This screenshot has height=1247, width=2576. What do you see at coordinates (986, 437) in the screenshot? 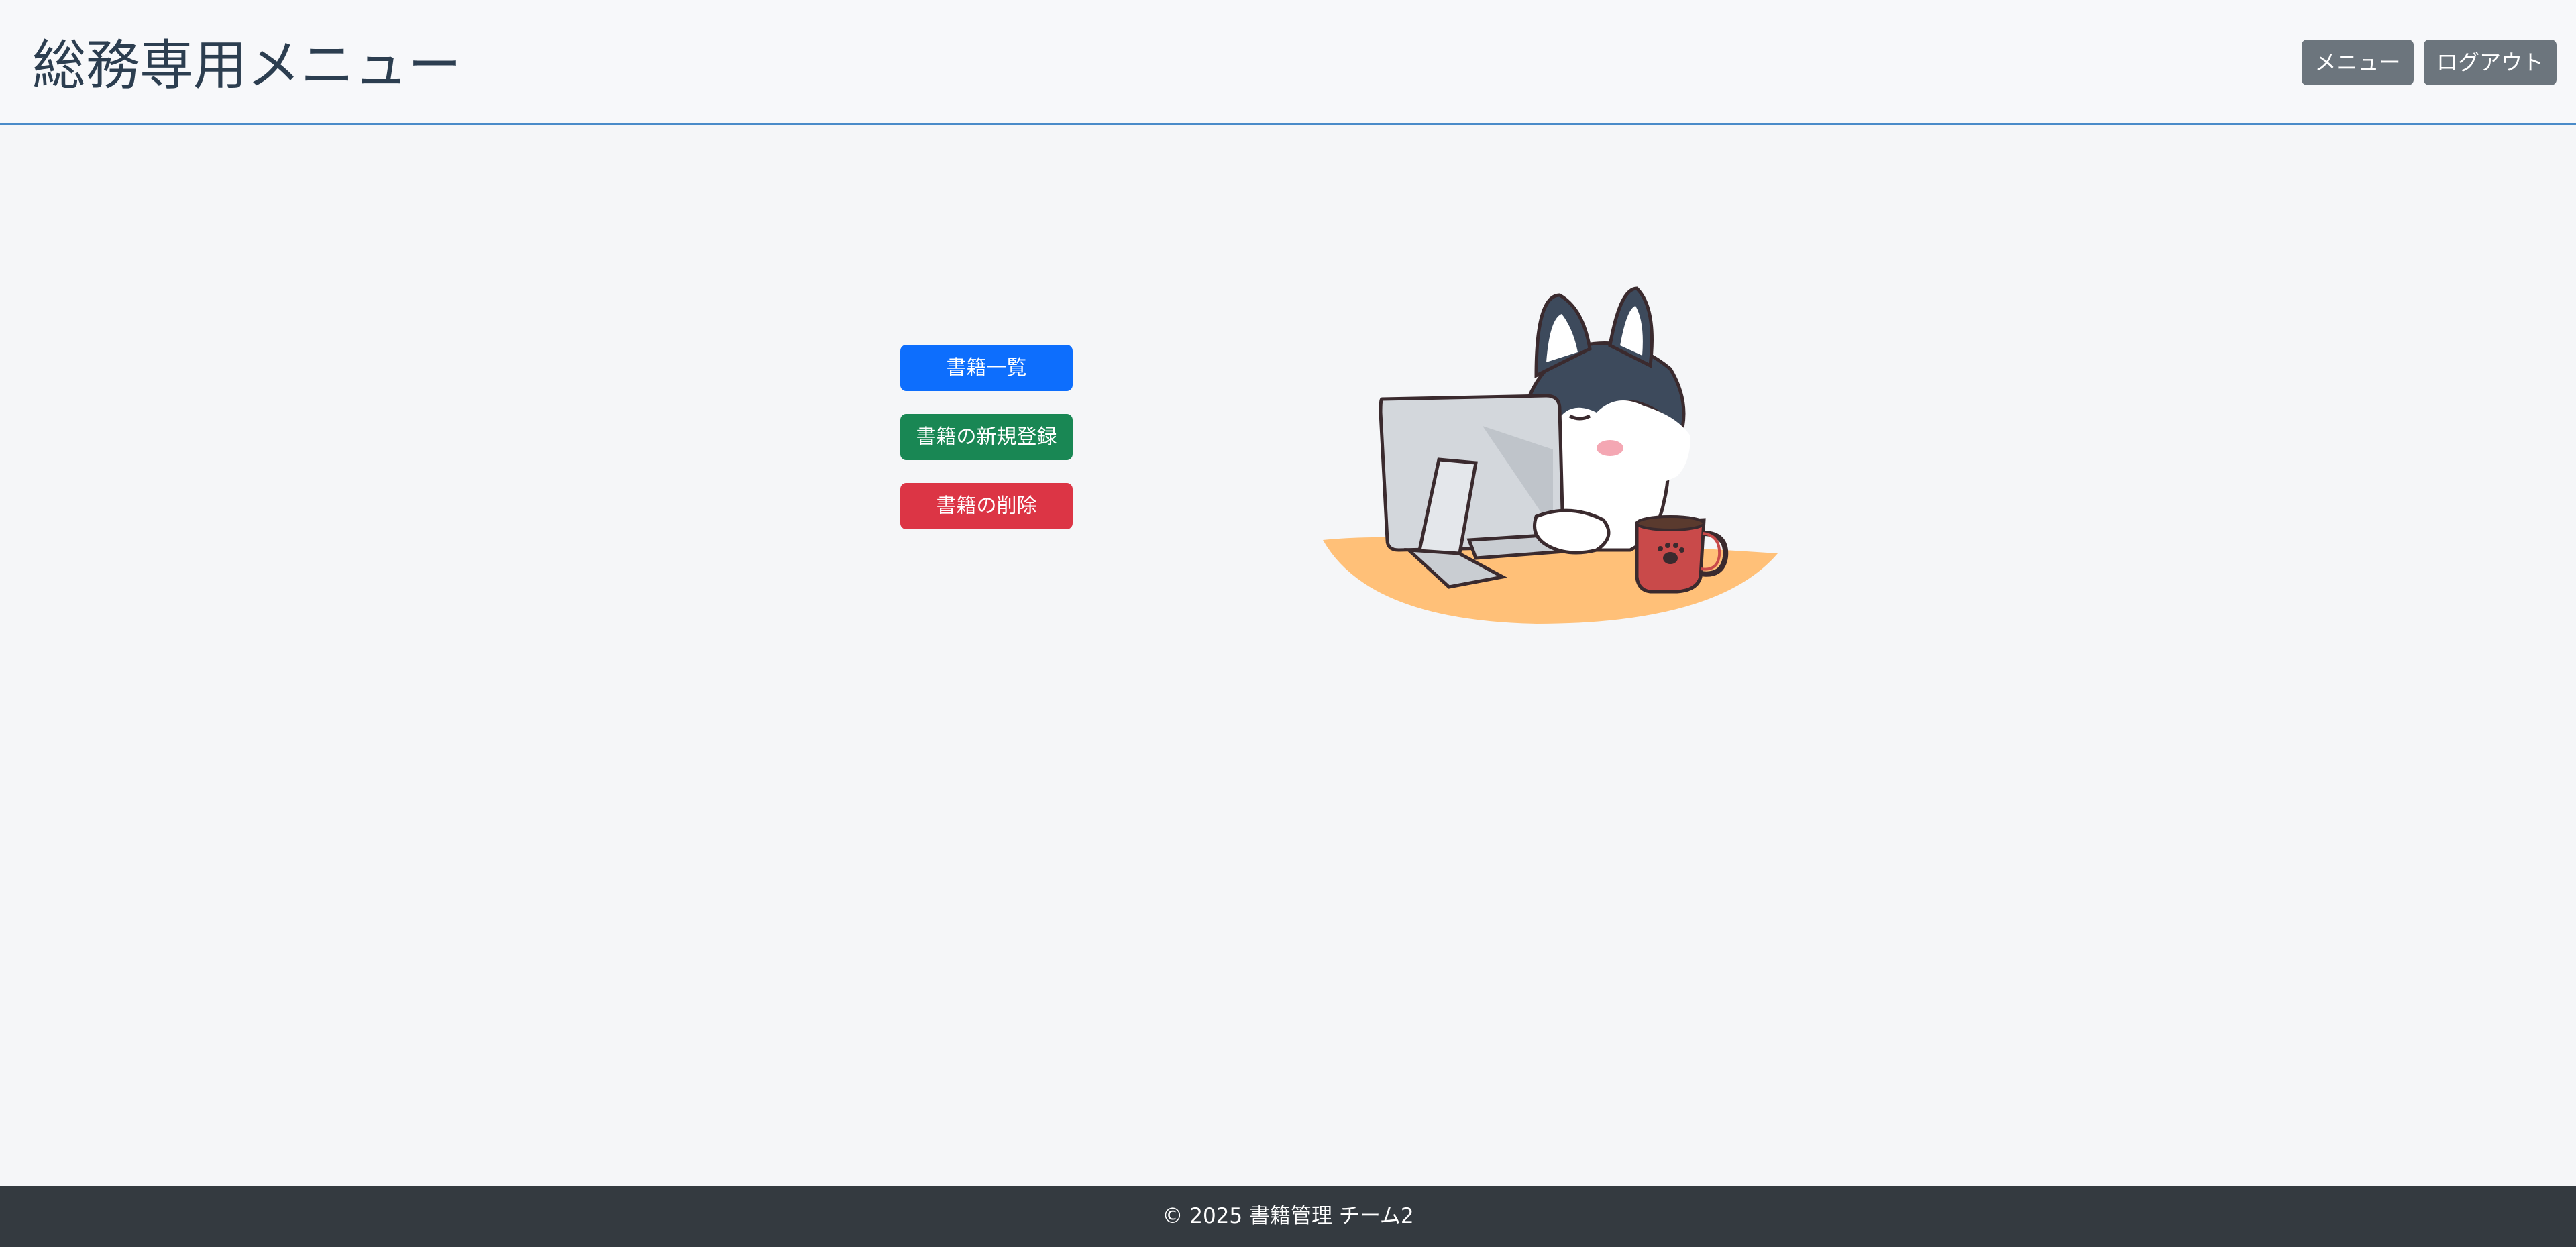
I see `book-register-button: 書籍の新規登録` at bounding box center [986, 437].